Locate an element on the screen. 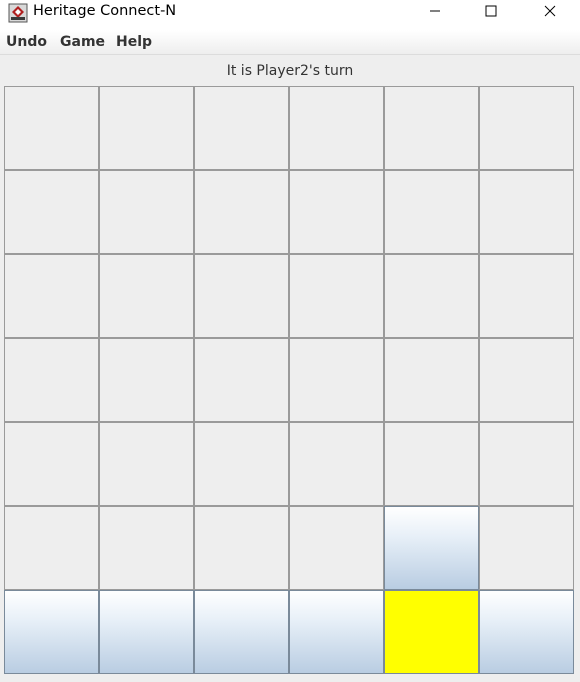 The image size is (580, 682). maximize-button is located at coordinates (491, 11).